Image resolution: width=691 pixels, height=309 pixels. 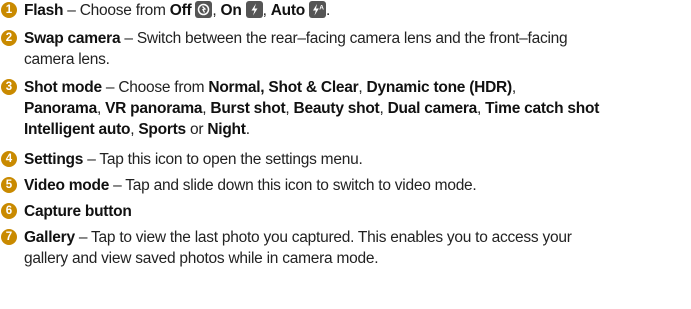 I want to click on mode-normal-shot-clear: Normal, Shot & Clear, so click(x=283, y=87).